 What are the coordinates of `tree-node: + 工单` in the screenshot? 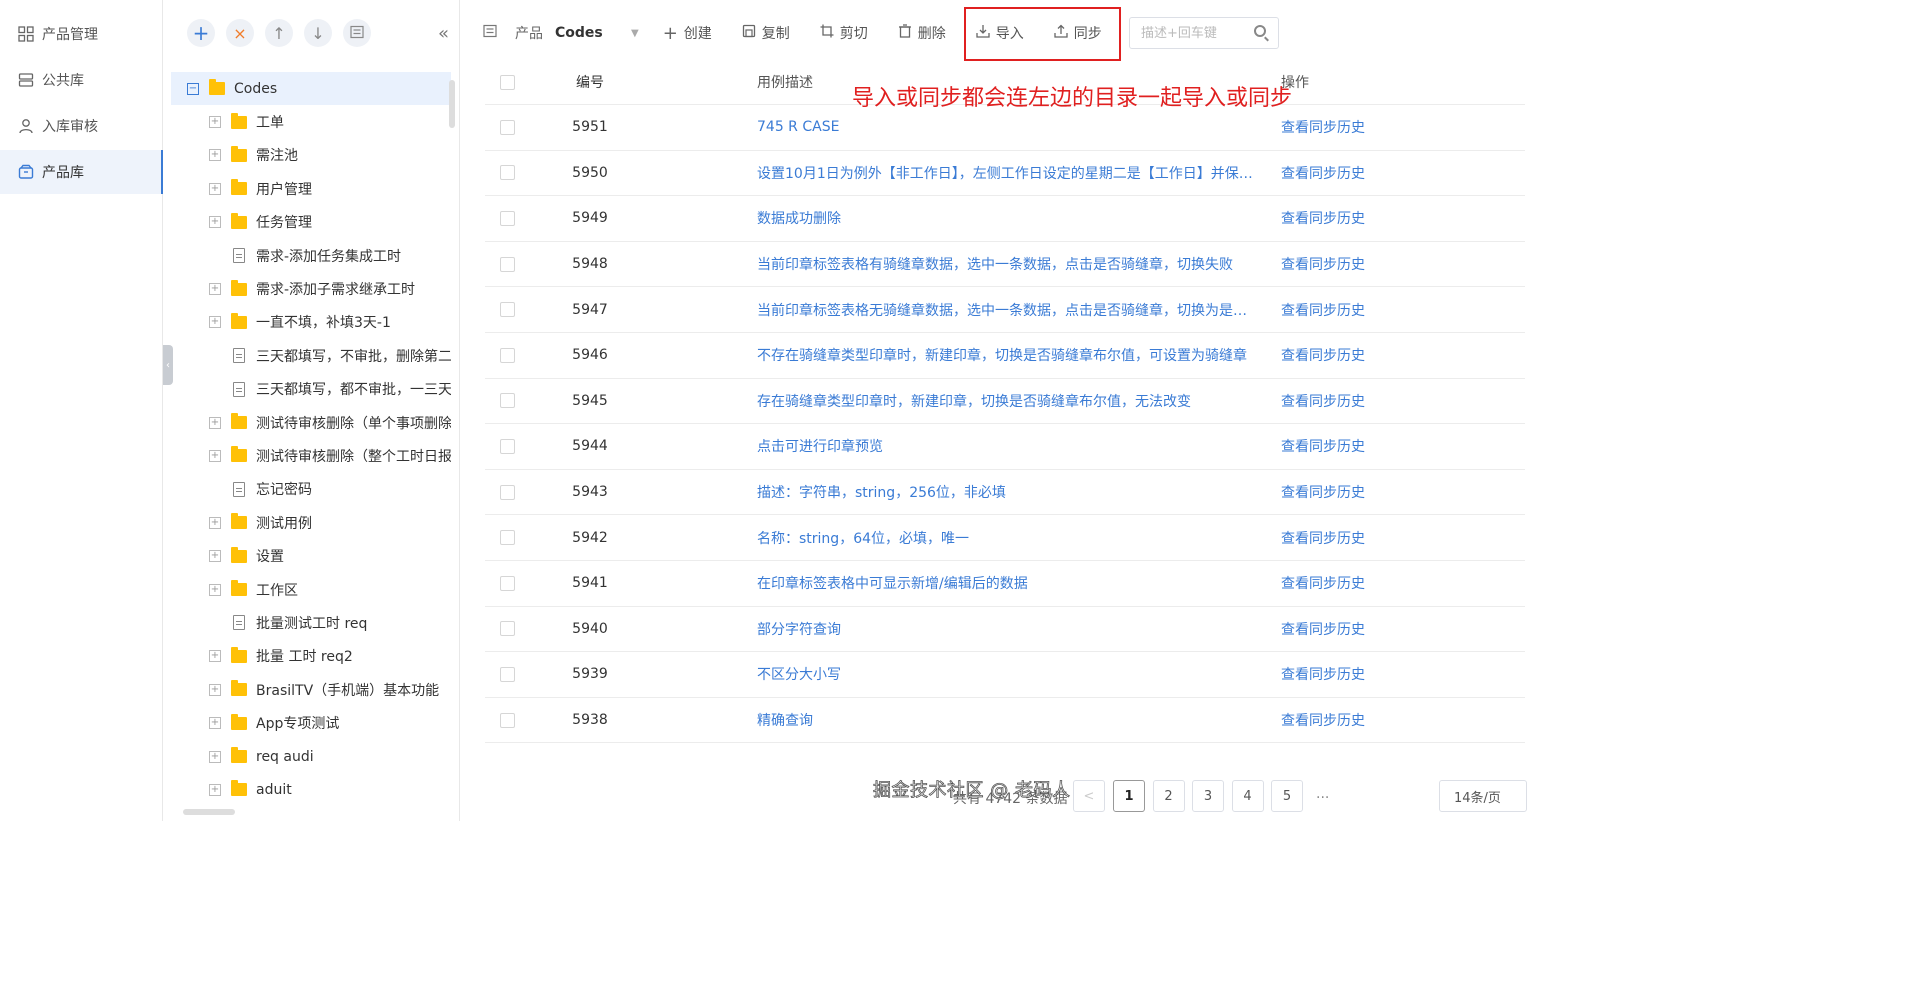 It's located at (311, 121).